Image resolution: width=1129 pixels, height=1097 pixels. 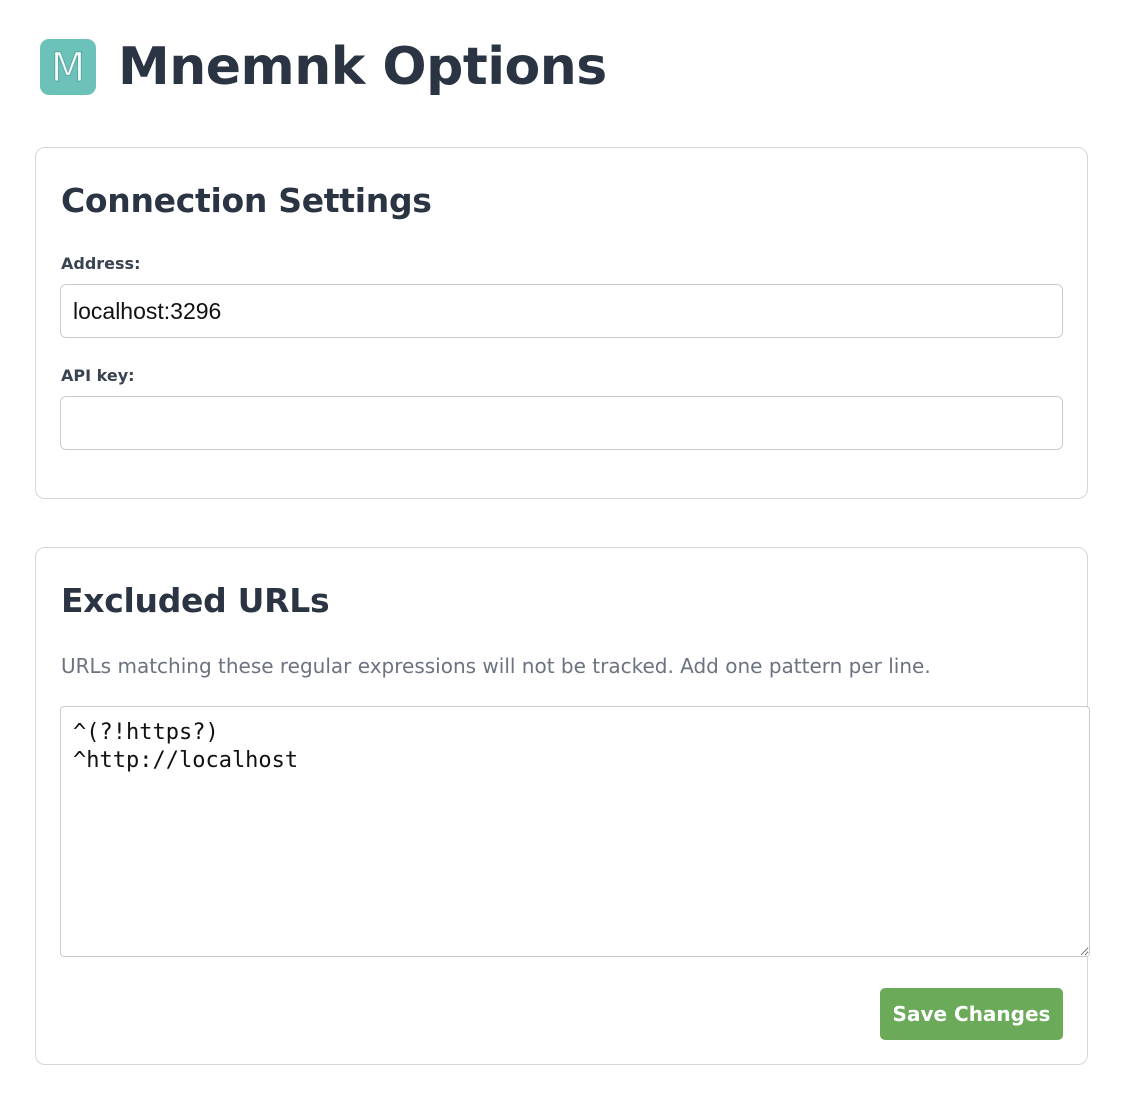 I want to click on page-title: Mnemnk Options, so click(x=362, y=67).